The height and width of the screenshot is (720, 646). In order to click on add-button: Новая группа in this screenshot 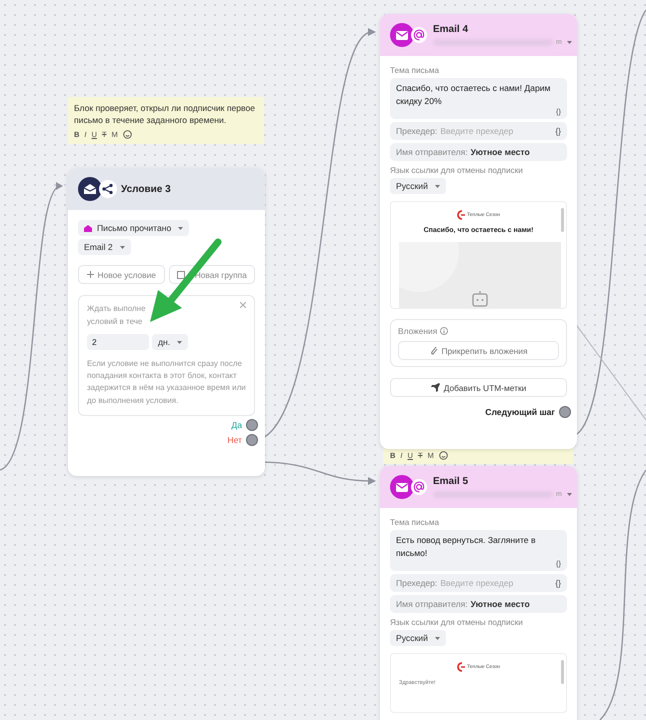, I will do `click(211, 274)`.